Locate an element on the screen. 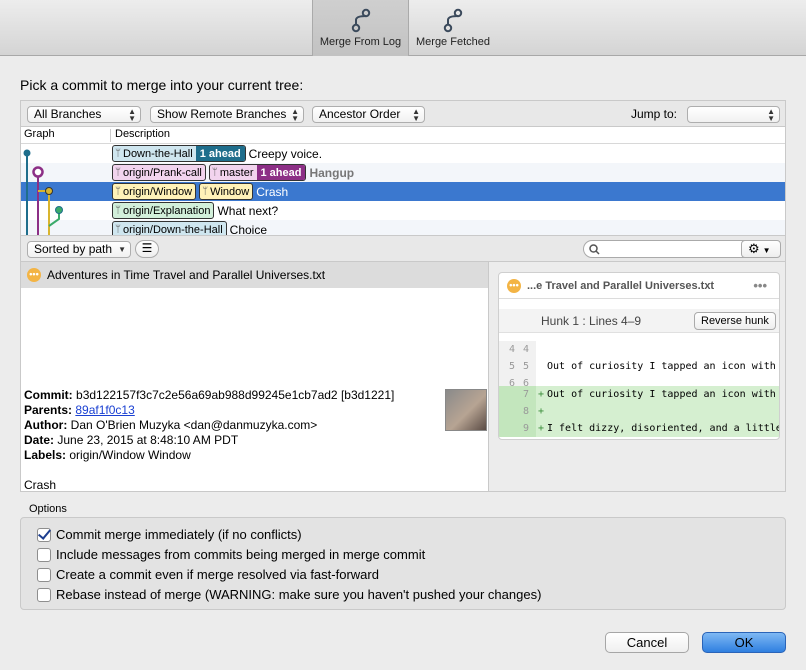 The height and width of the screenshot is (670, 806). jump-to-popup: ▲ ▼ is located at coordinates (733, 114).